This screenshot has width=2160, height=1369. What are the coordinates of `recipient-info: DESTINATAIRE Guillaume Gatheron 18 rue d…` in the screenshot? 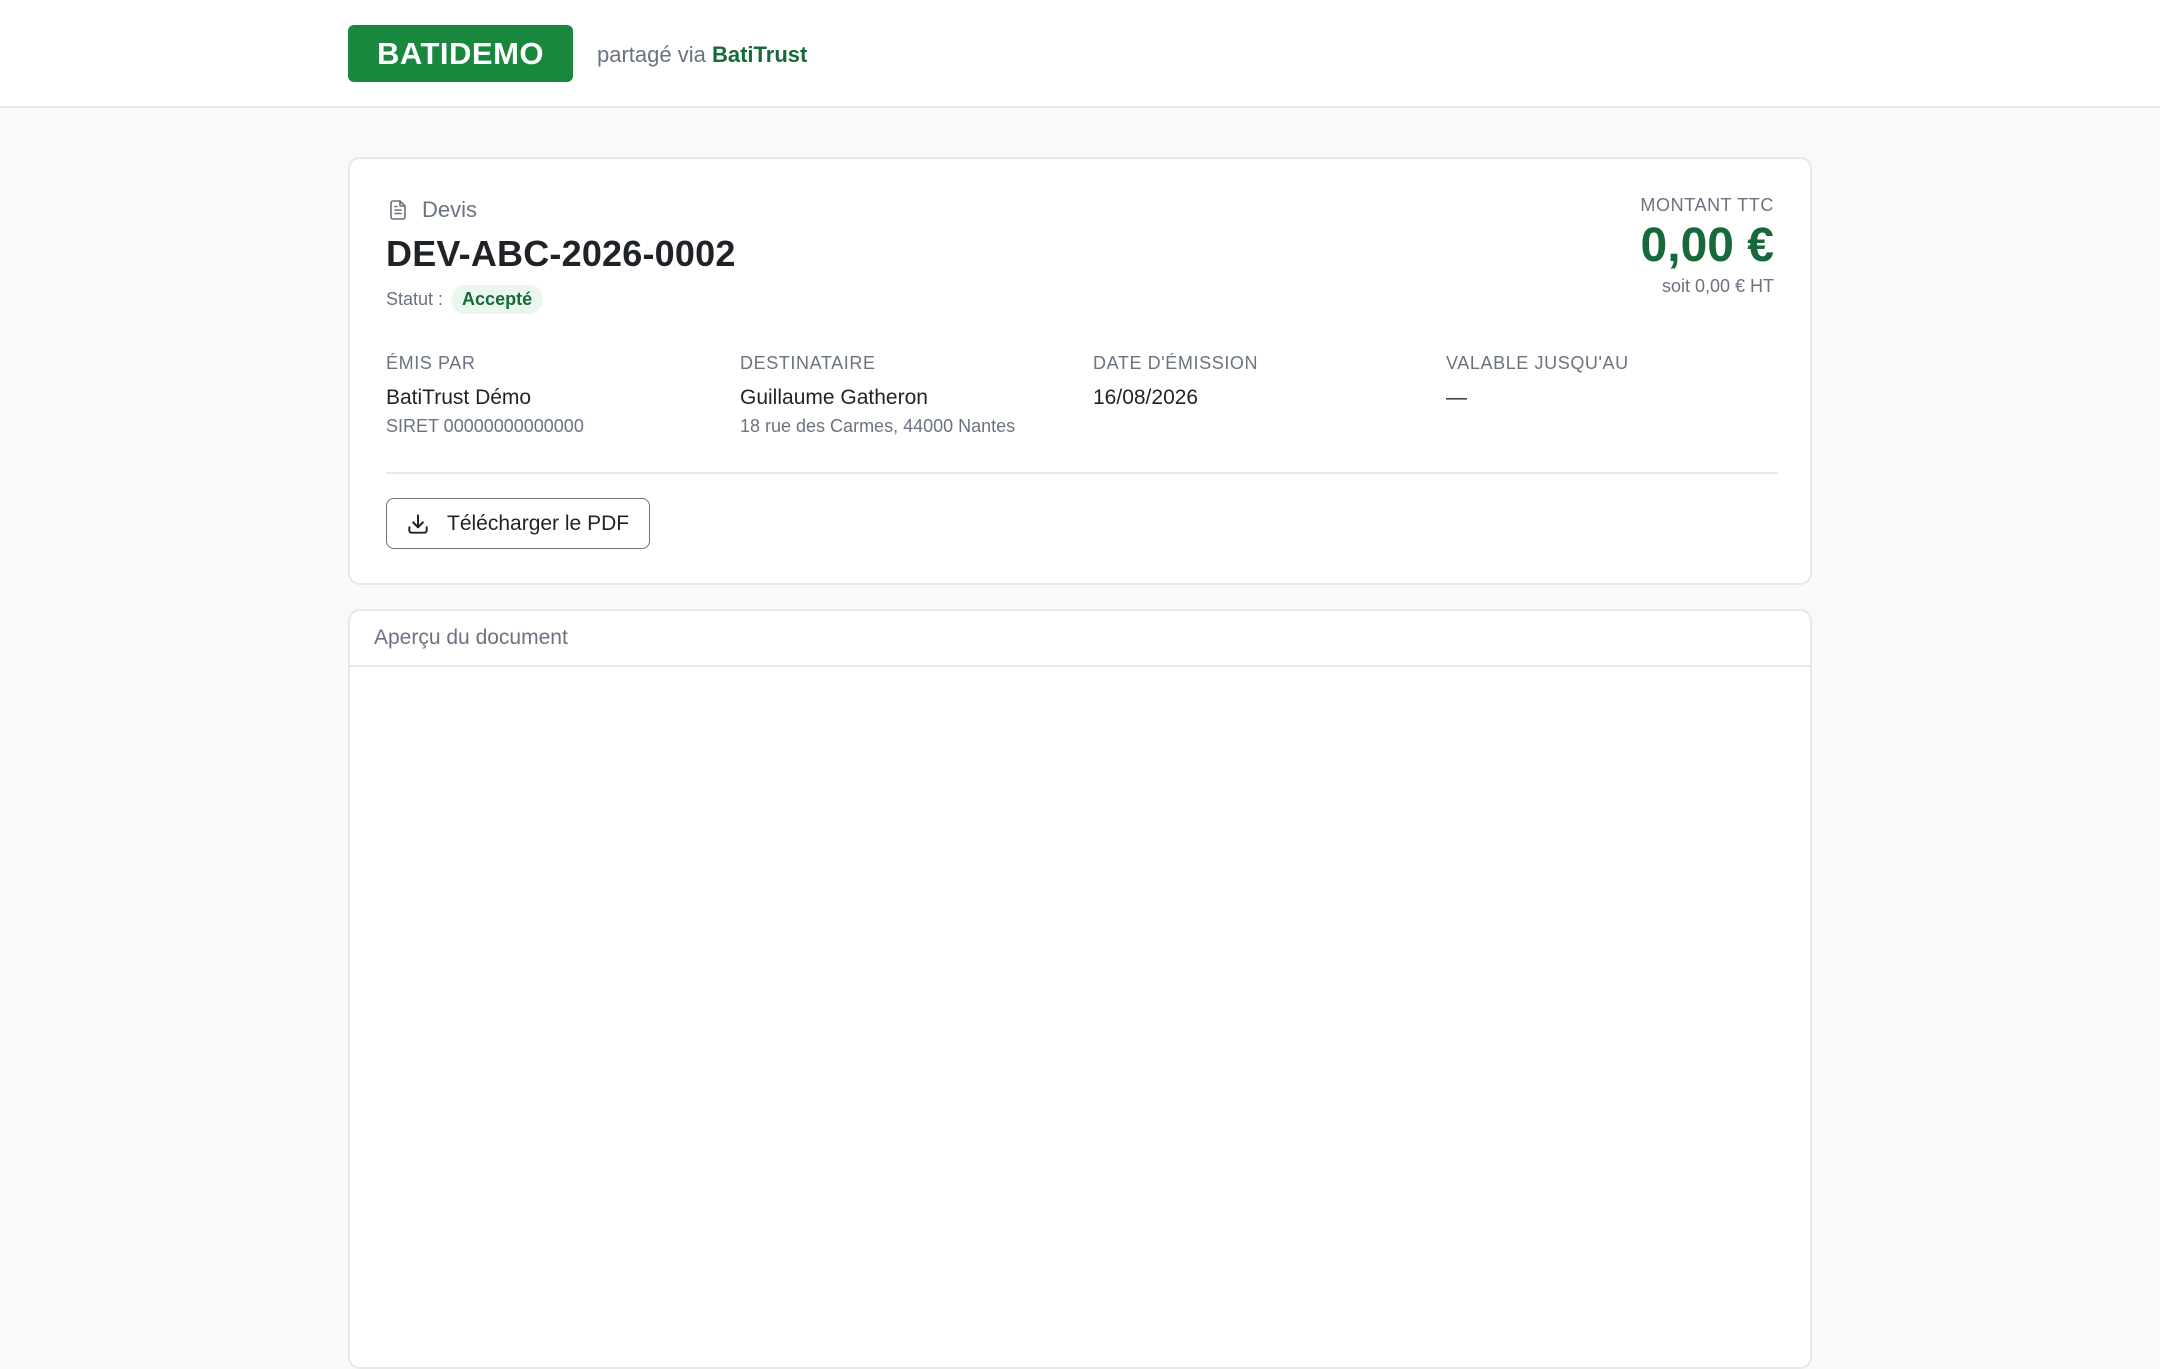 It's located at (905, 395).